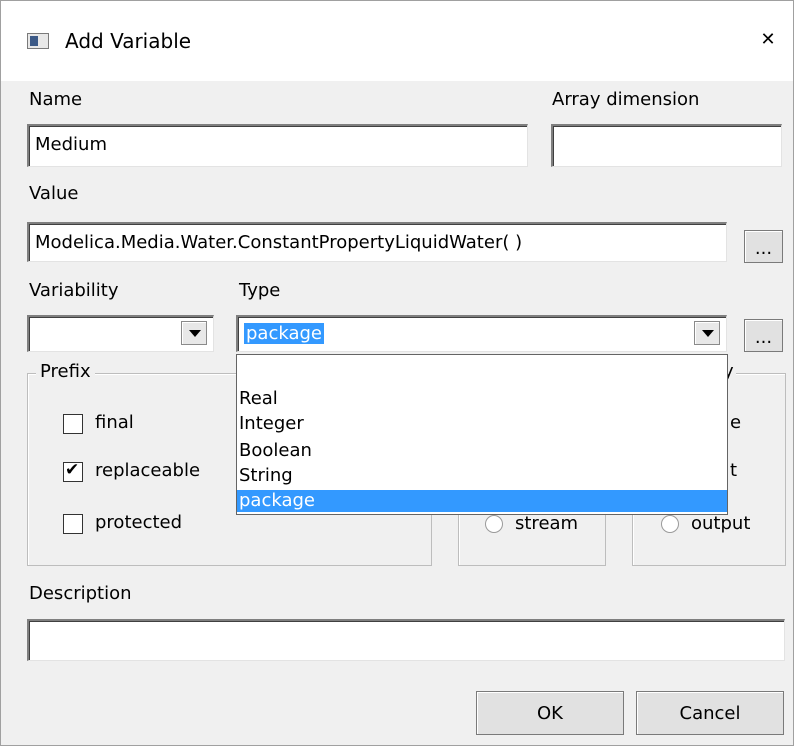 This screenshot has width=794, height=746. I want to click on ok-button: OK, so click(550, 713).